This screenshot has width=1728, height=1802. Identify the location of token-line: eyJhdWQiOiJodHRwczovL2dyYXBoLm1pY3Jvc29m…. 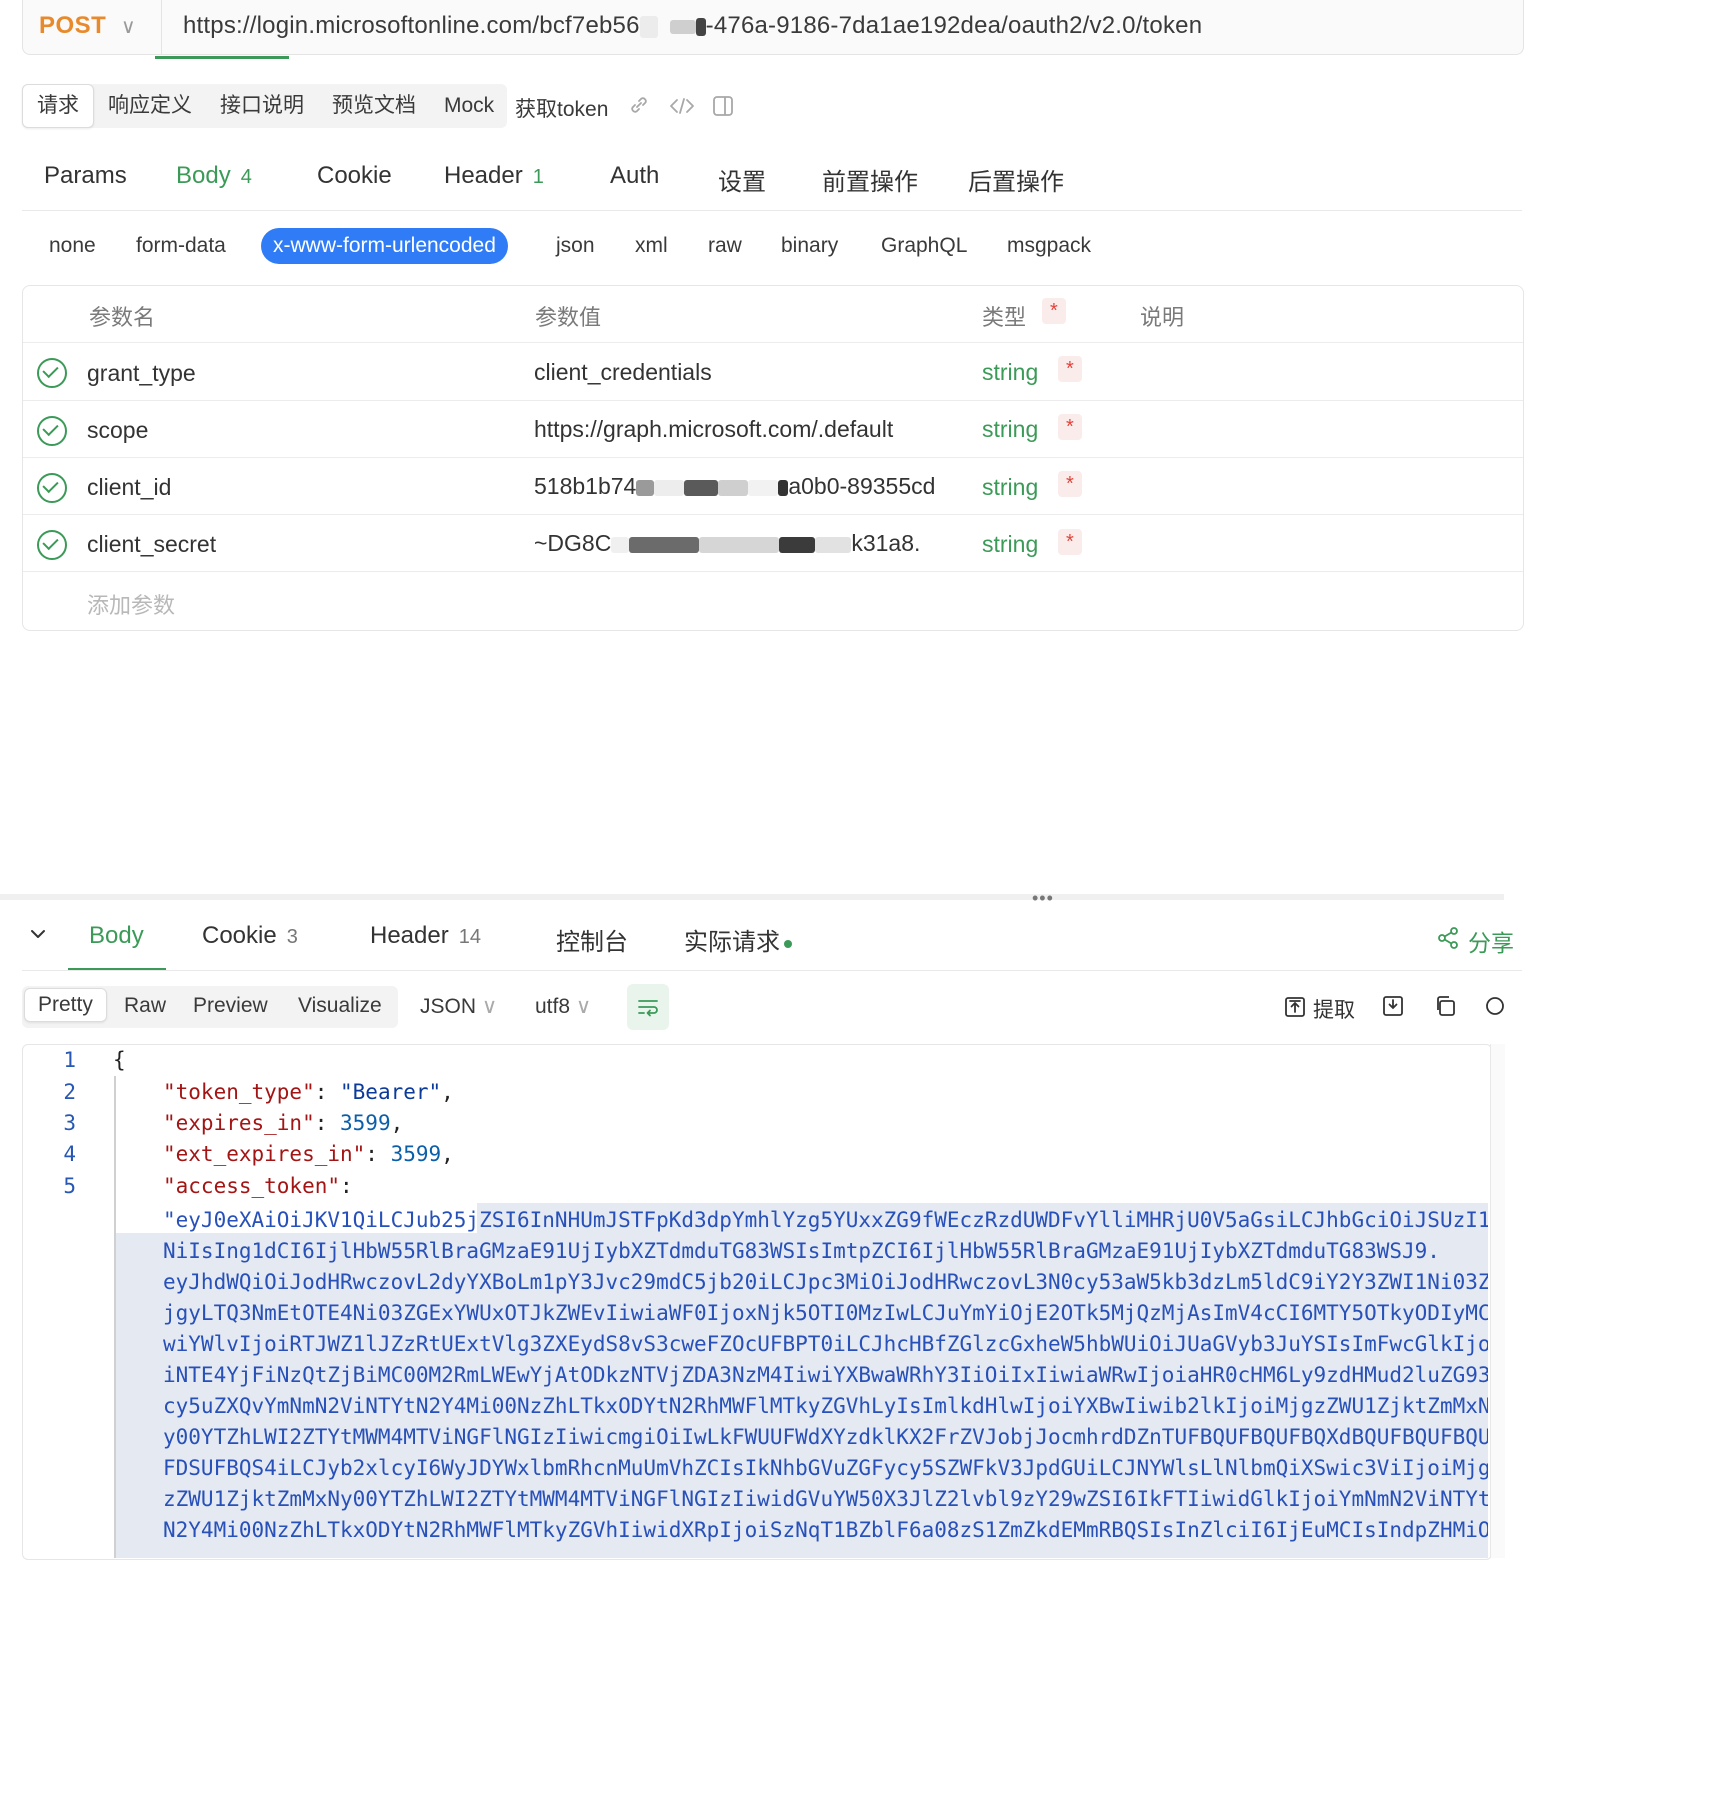
(825, 1282).